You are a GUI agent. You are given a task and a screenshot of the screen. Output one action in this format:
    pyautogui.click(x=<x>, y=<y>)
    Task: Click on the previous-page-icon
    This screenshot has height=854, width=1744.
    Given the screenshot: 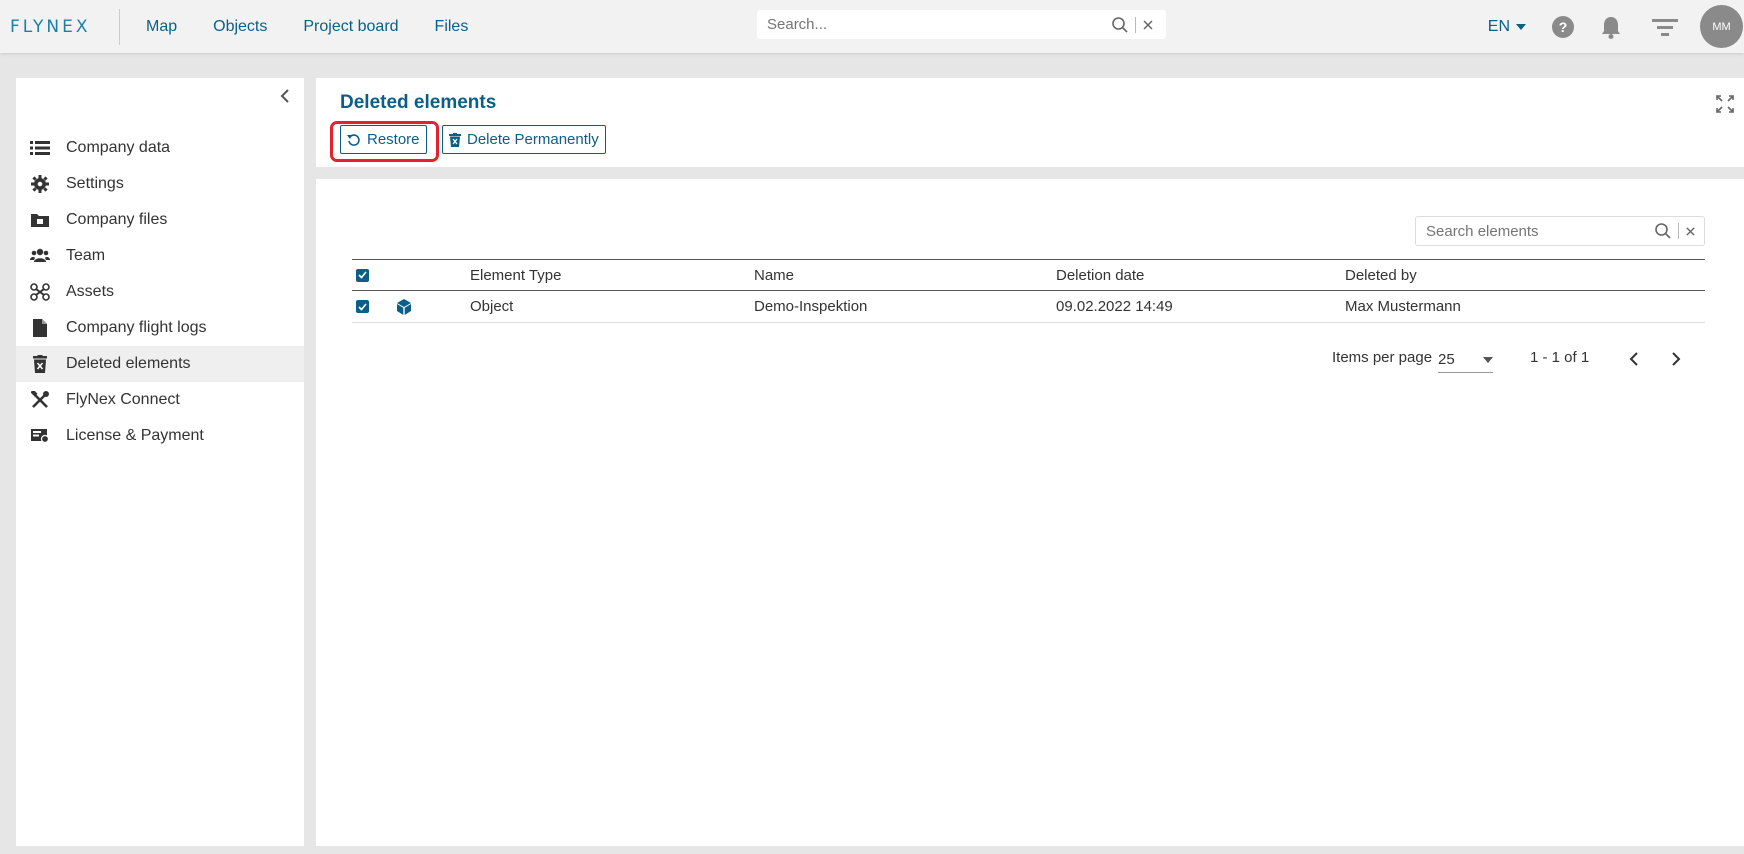 What is the action you would take?
    pyautogui.click(x=1634, y=359)
    